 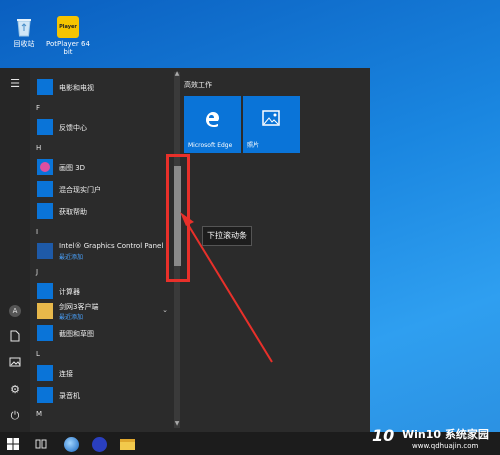 I want to click on jx3-folder-icon, so click(x=45, y=311).